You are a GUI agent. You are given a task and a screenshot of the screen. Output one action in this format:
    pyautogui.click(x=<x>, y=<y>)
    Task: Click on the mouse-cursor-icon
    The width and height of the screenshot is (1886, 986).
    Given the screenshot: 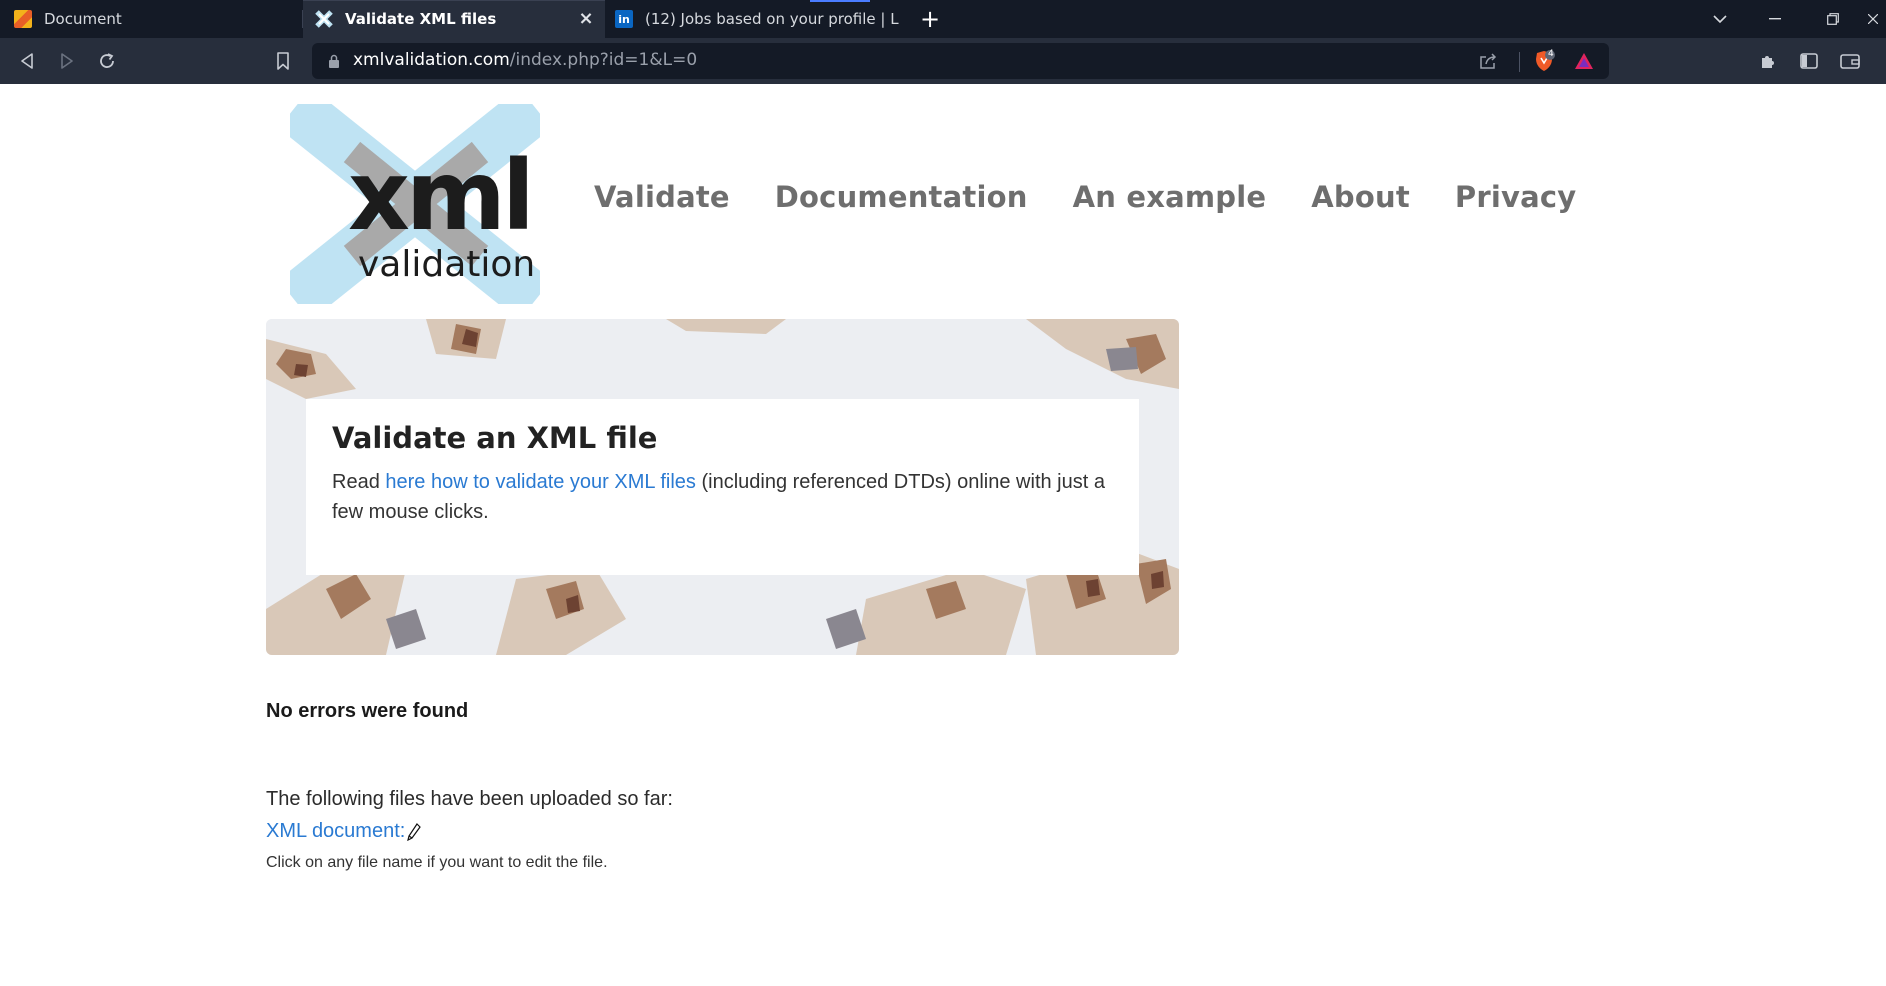 What is the action you would take?
    pyautogui.click(x=414, y=832)
    